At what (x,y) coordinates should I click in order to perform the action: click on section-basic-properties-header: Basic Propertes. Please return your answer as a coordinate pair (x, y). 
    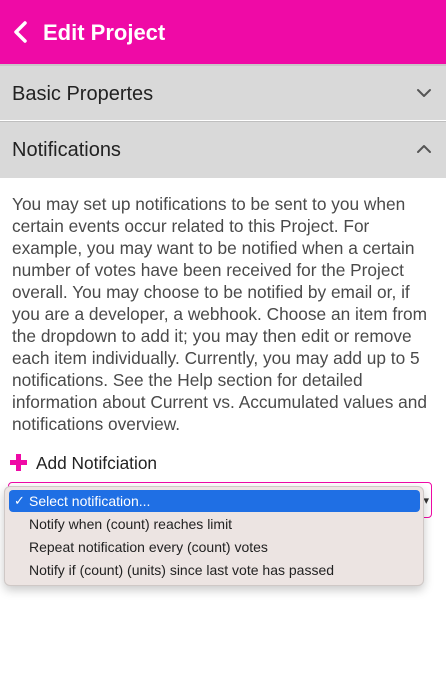
    Looking at the image, I should click on (223, 92).